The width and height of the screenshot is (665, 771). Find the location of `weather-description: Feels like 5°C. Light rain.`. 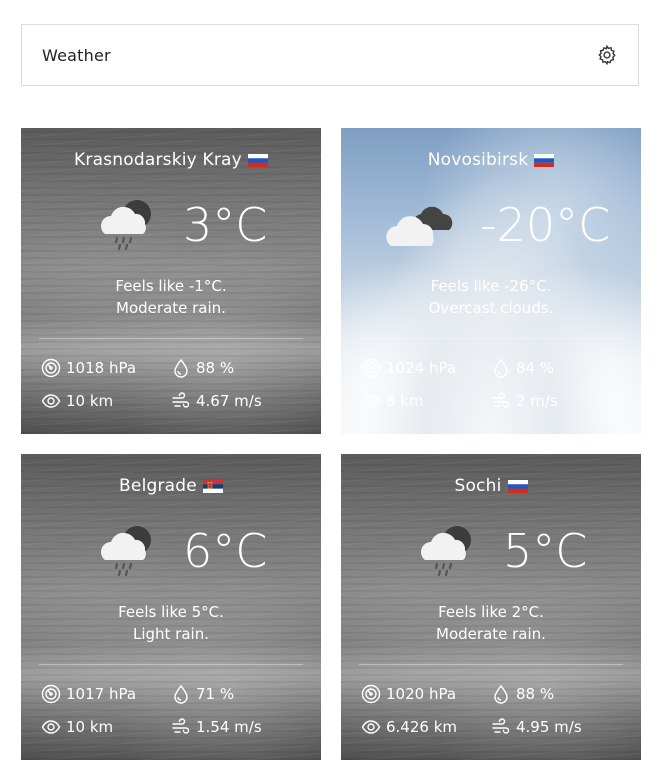

weather-description: Feels like 5°C. Light rain. is located at coordinates (171, 623).